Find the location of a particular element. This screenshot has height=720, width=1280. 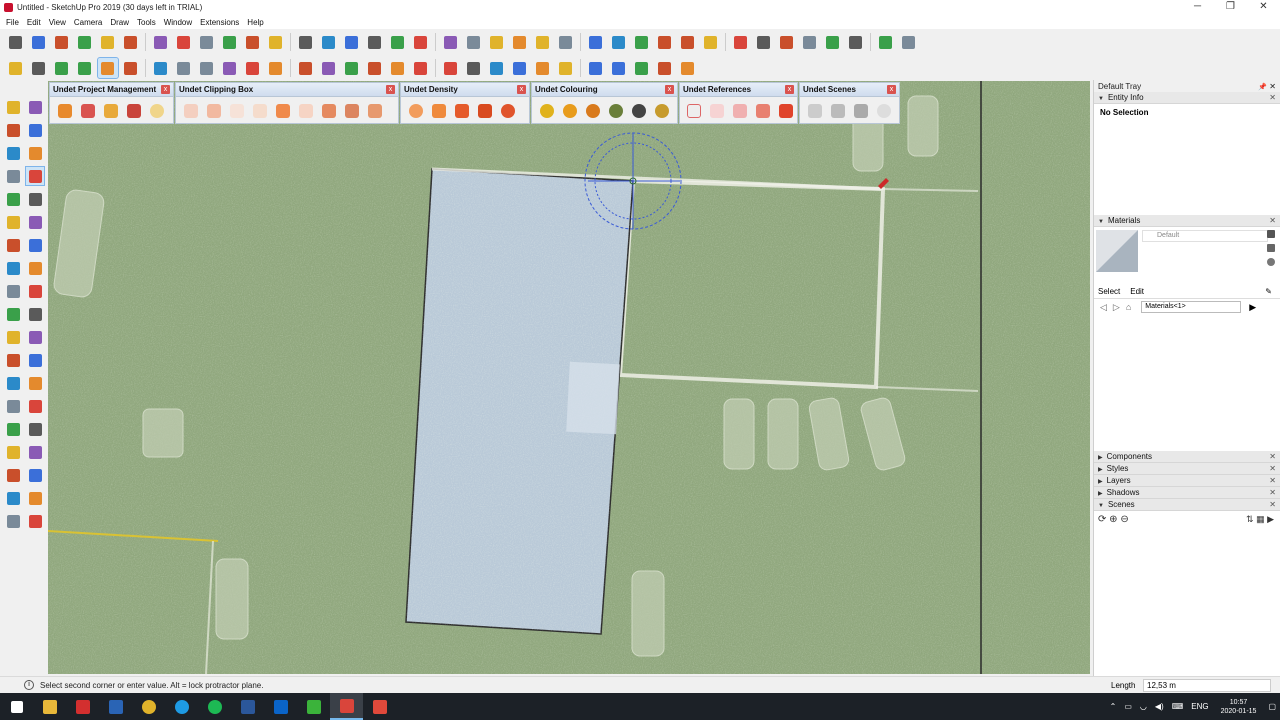

panel-shadows: ▶ Shadows ✕ is located at coordinates (1187, 493).